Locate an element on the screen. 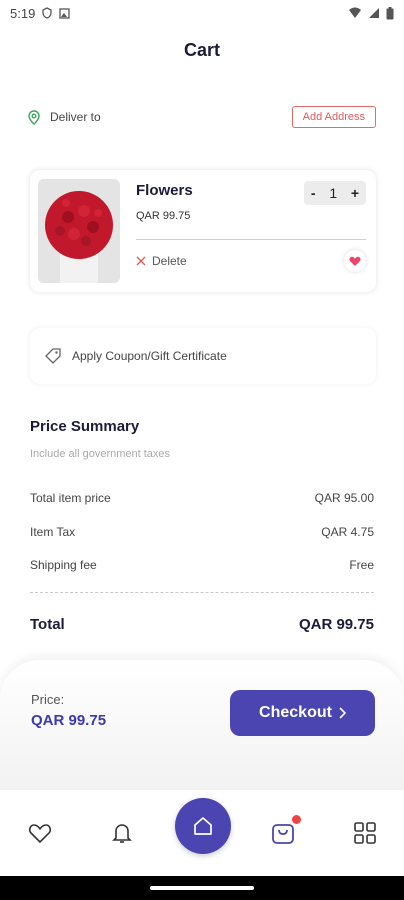  price-row-value: QAR 4.75 is located at coordinates (347, 532).